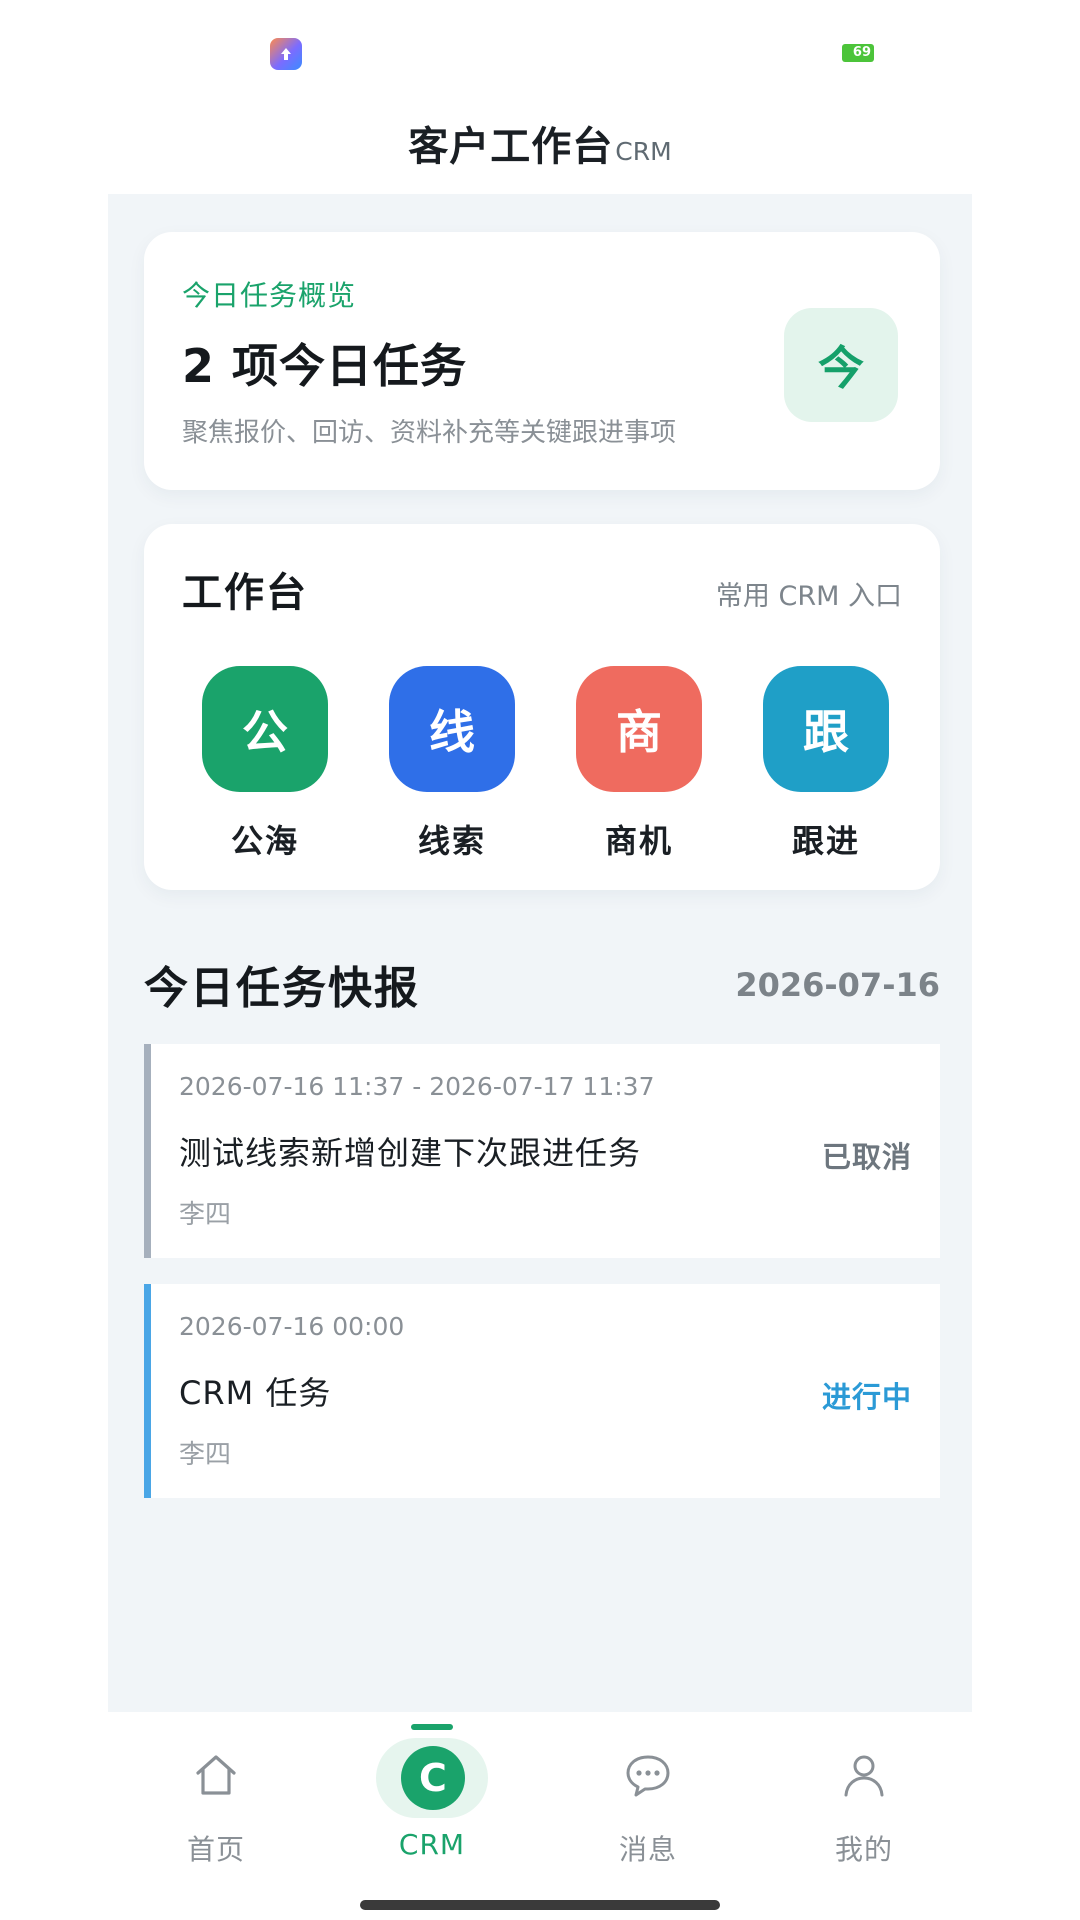  I want to click on entry-label: 公海, so click(264, 841).